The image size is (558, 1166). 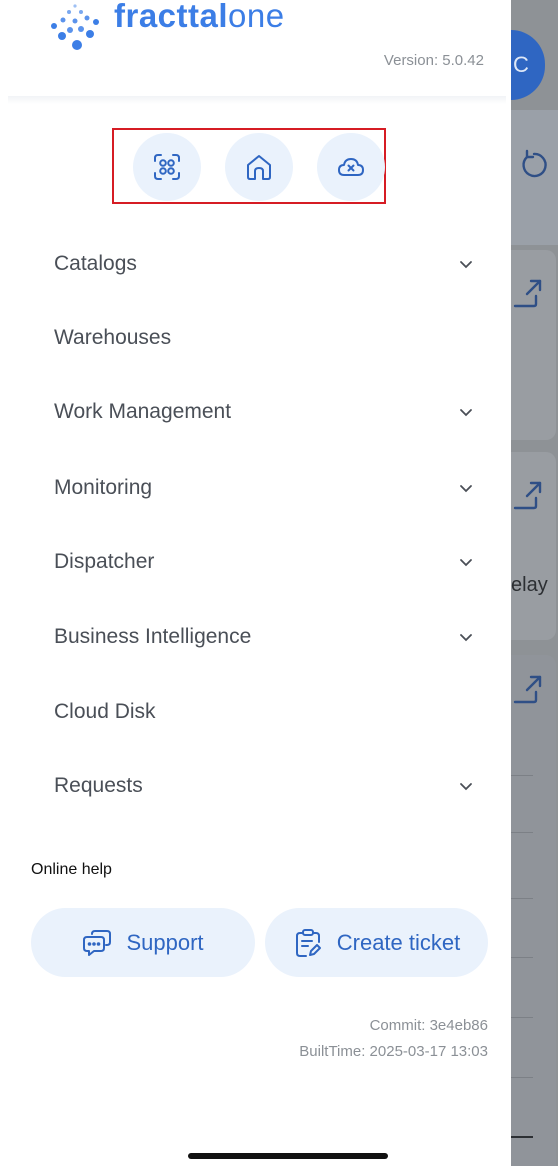 I want to click on offline-cloud-button, so click(x=351, y=167).